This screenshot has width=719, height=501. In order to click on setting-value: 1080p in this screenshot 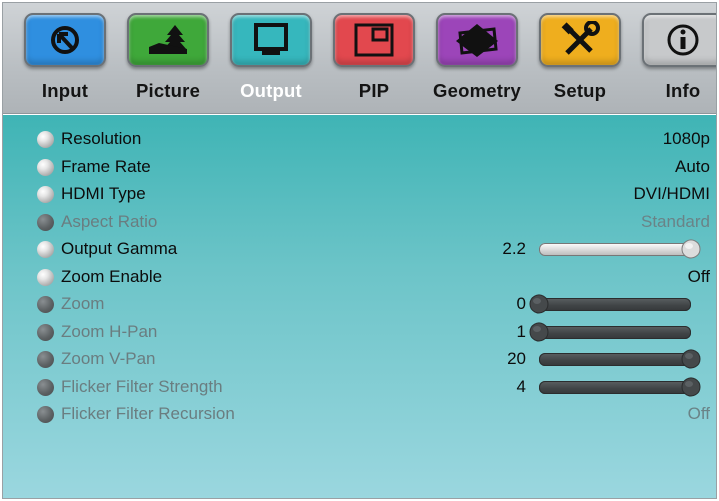, I will do `click(686, 139)`.